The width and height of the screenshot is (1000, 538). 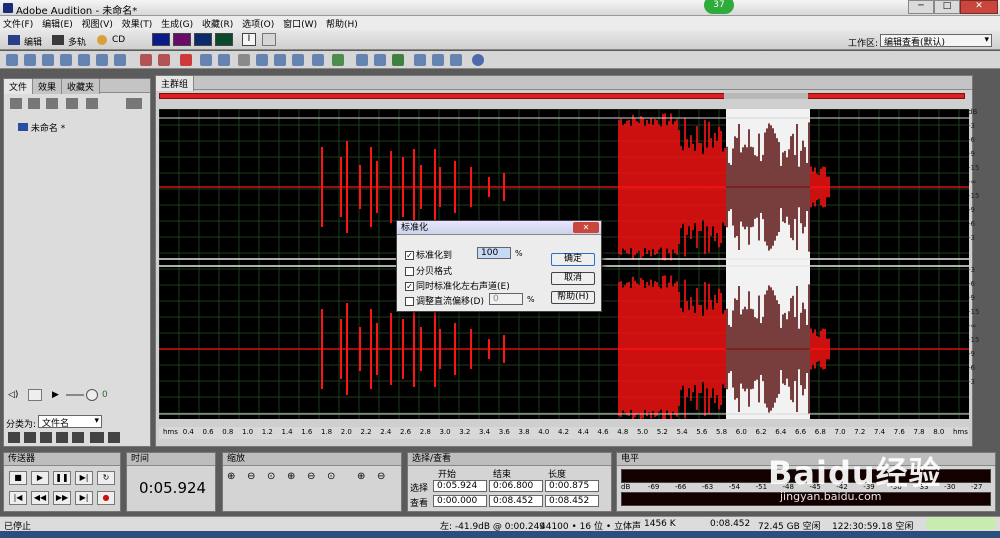 What do you see at coordinates (18, 478) in the screenshot?
I see `stop-button: ■` at bounding box center [18, 478].